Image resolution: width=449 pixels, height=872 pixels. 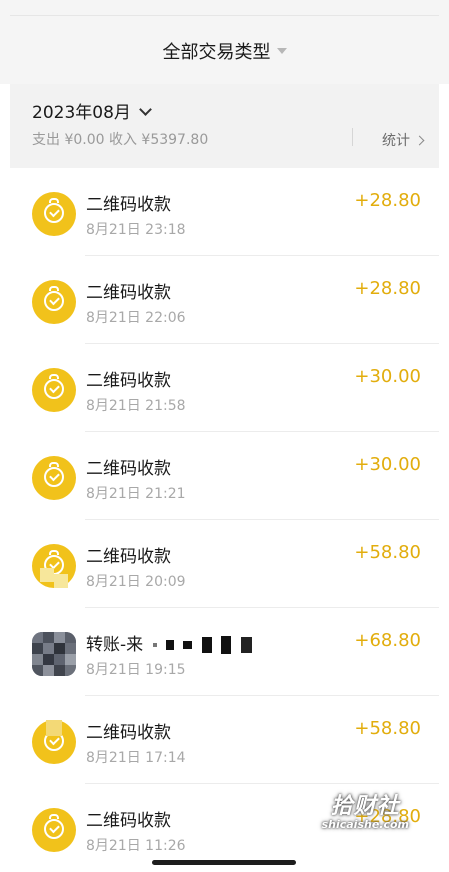 I want to click on income-expense-summary: 支出 ¥0.00 收入 ¥5397.80, so click(x=120, y=140).